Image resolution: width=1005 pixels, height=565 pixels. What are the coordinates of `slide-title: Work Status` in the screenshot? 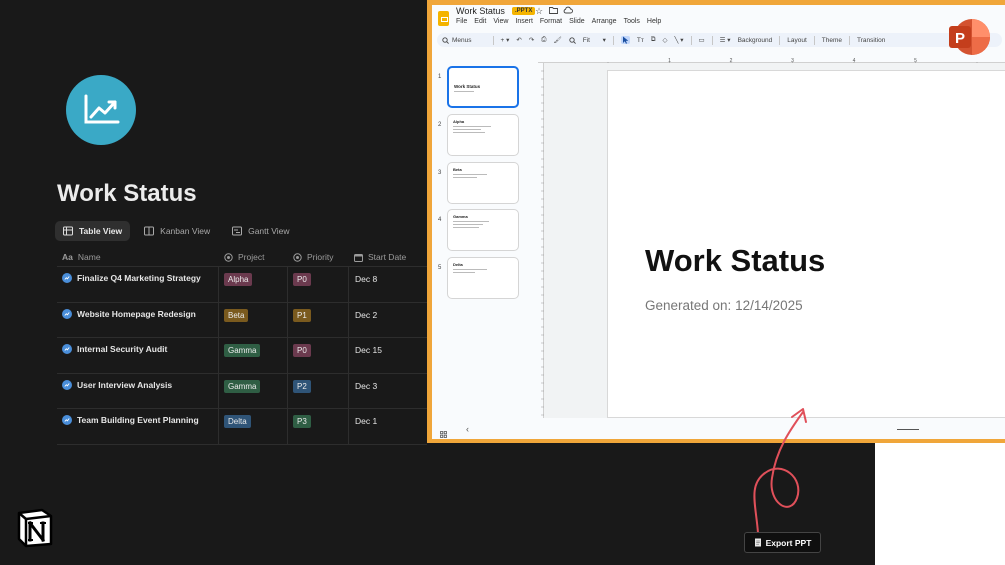 It's located at (735, 261).